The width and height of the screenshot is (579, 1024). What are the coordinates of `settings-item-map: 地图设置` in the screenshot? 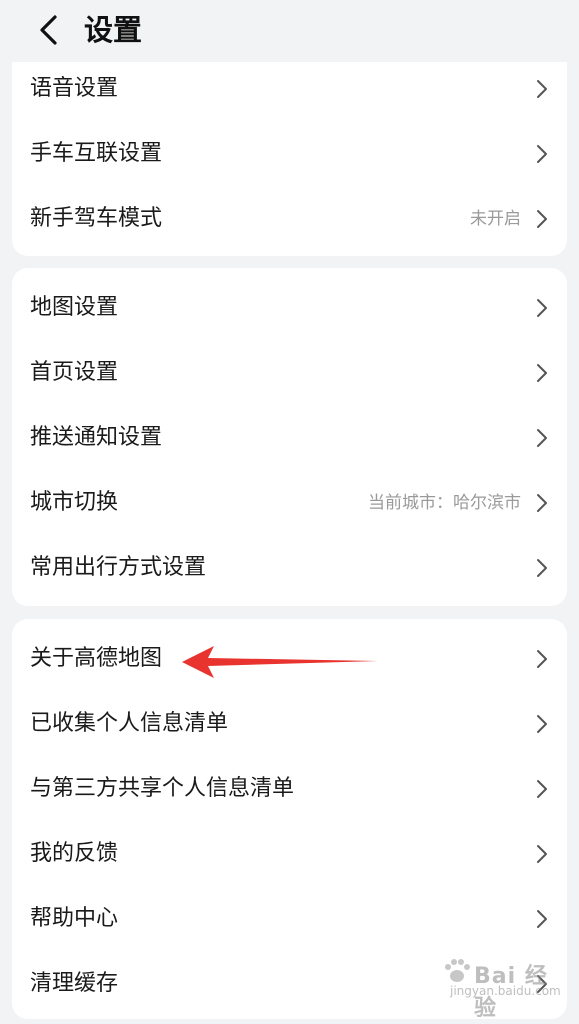 It's located at (289, 307).